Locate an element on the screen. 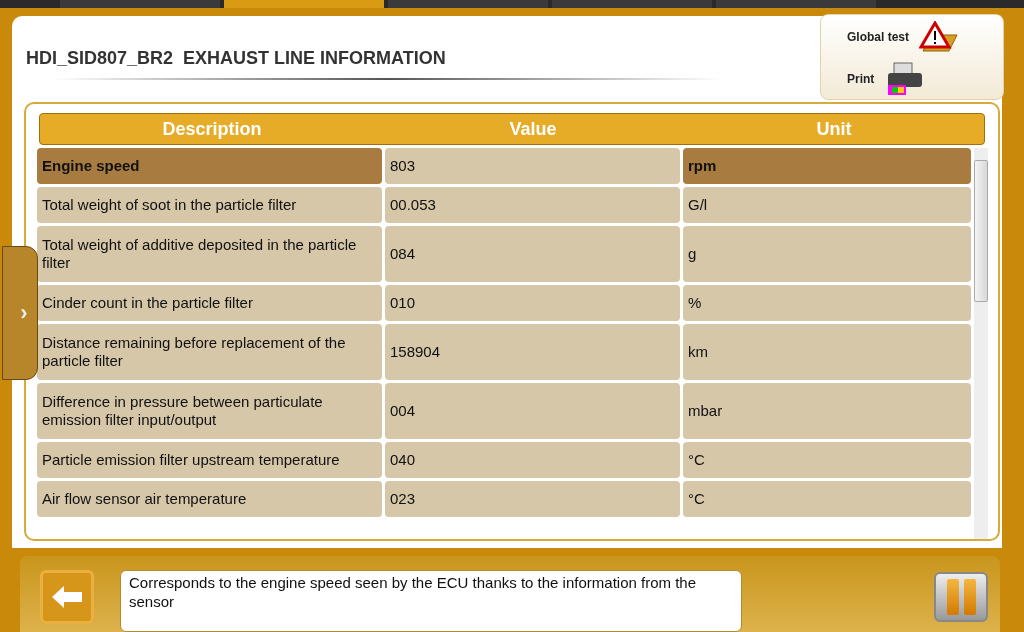 This screenshot has width=1024, height=632. scrollbar is located at coordinates (981, 343).